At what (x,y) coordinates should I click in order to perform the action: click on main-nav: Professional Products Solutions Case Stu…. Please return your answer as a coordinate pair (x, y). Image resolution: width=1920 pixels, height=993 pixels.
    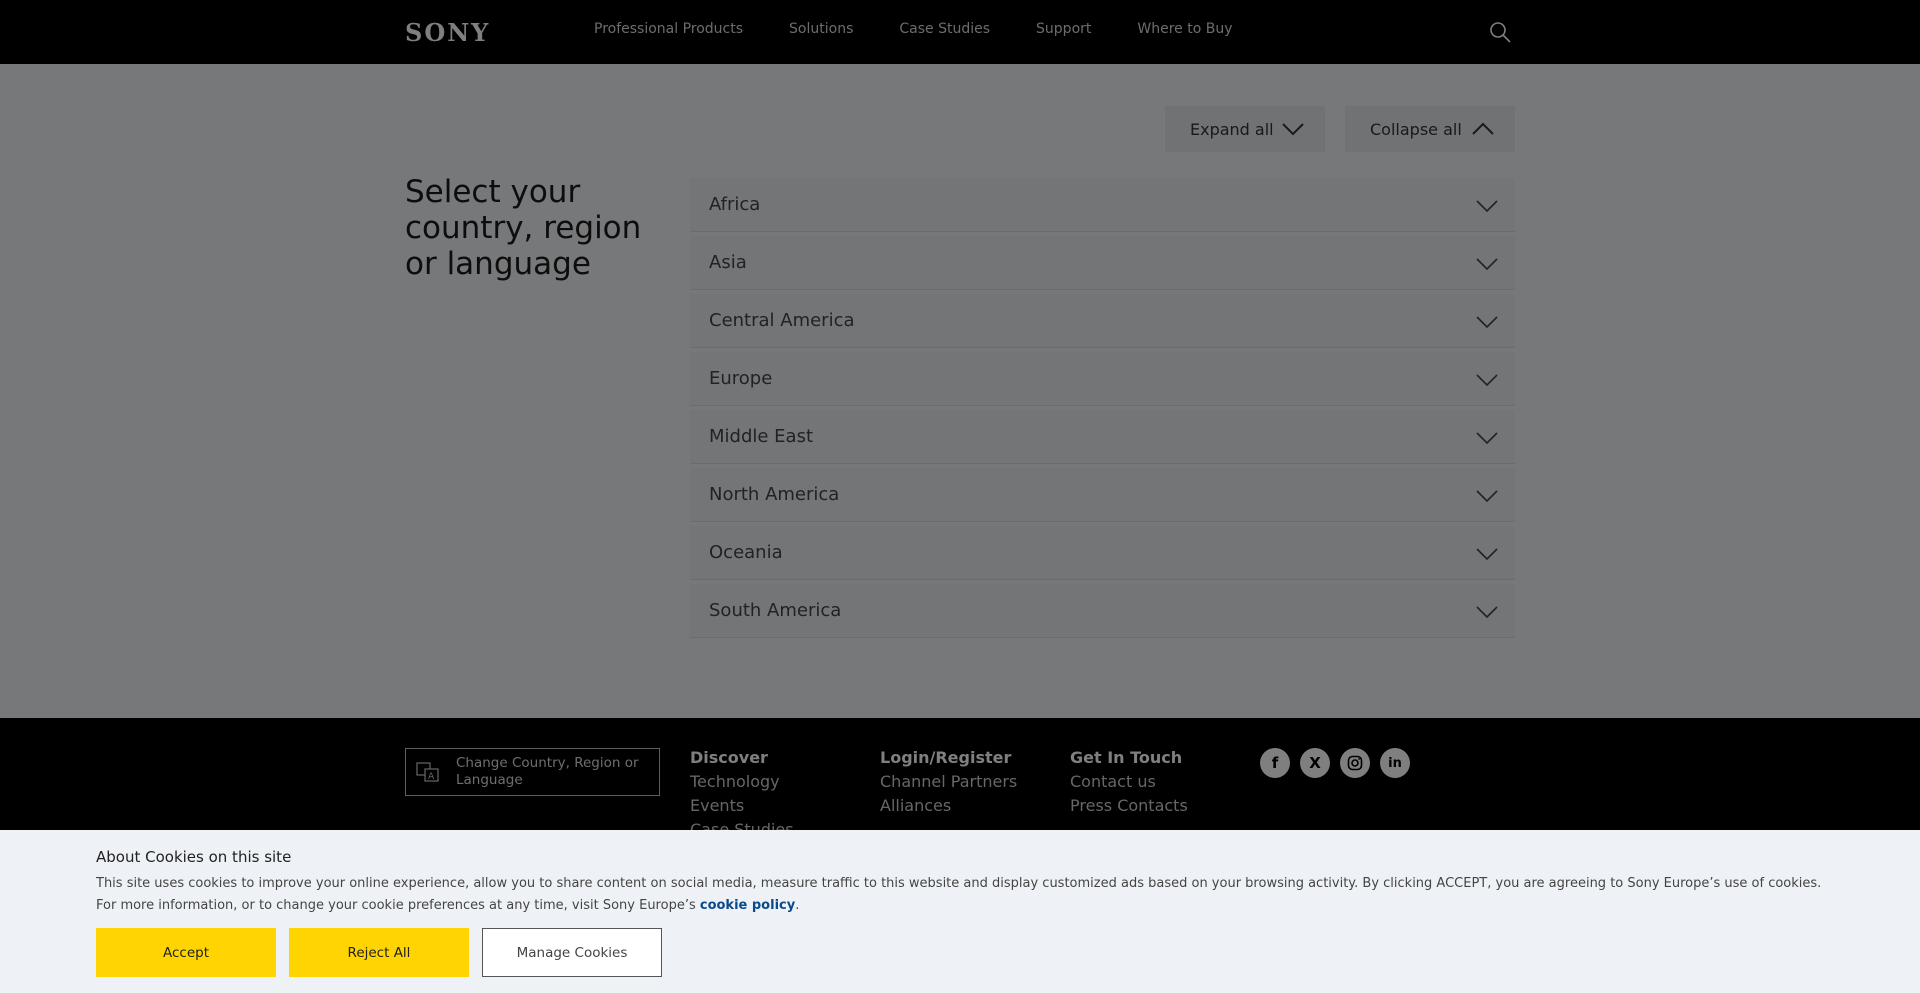
    Looking at the image, I should click on (936, 29).